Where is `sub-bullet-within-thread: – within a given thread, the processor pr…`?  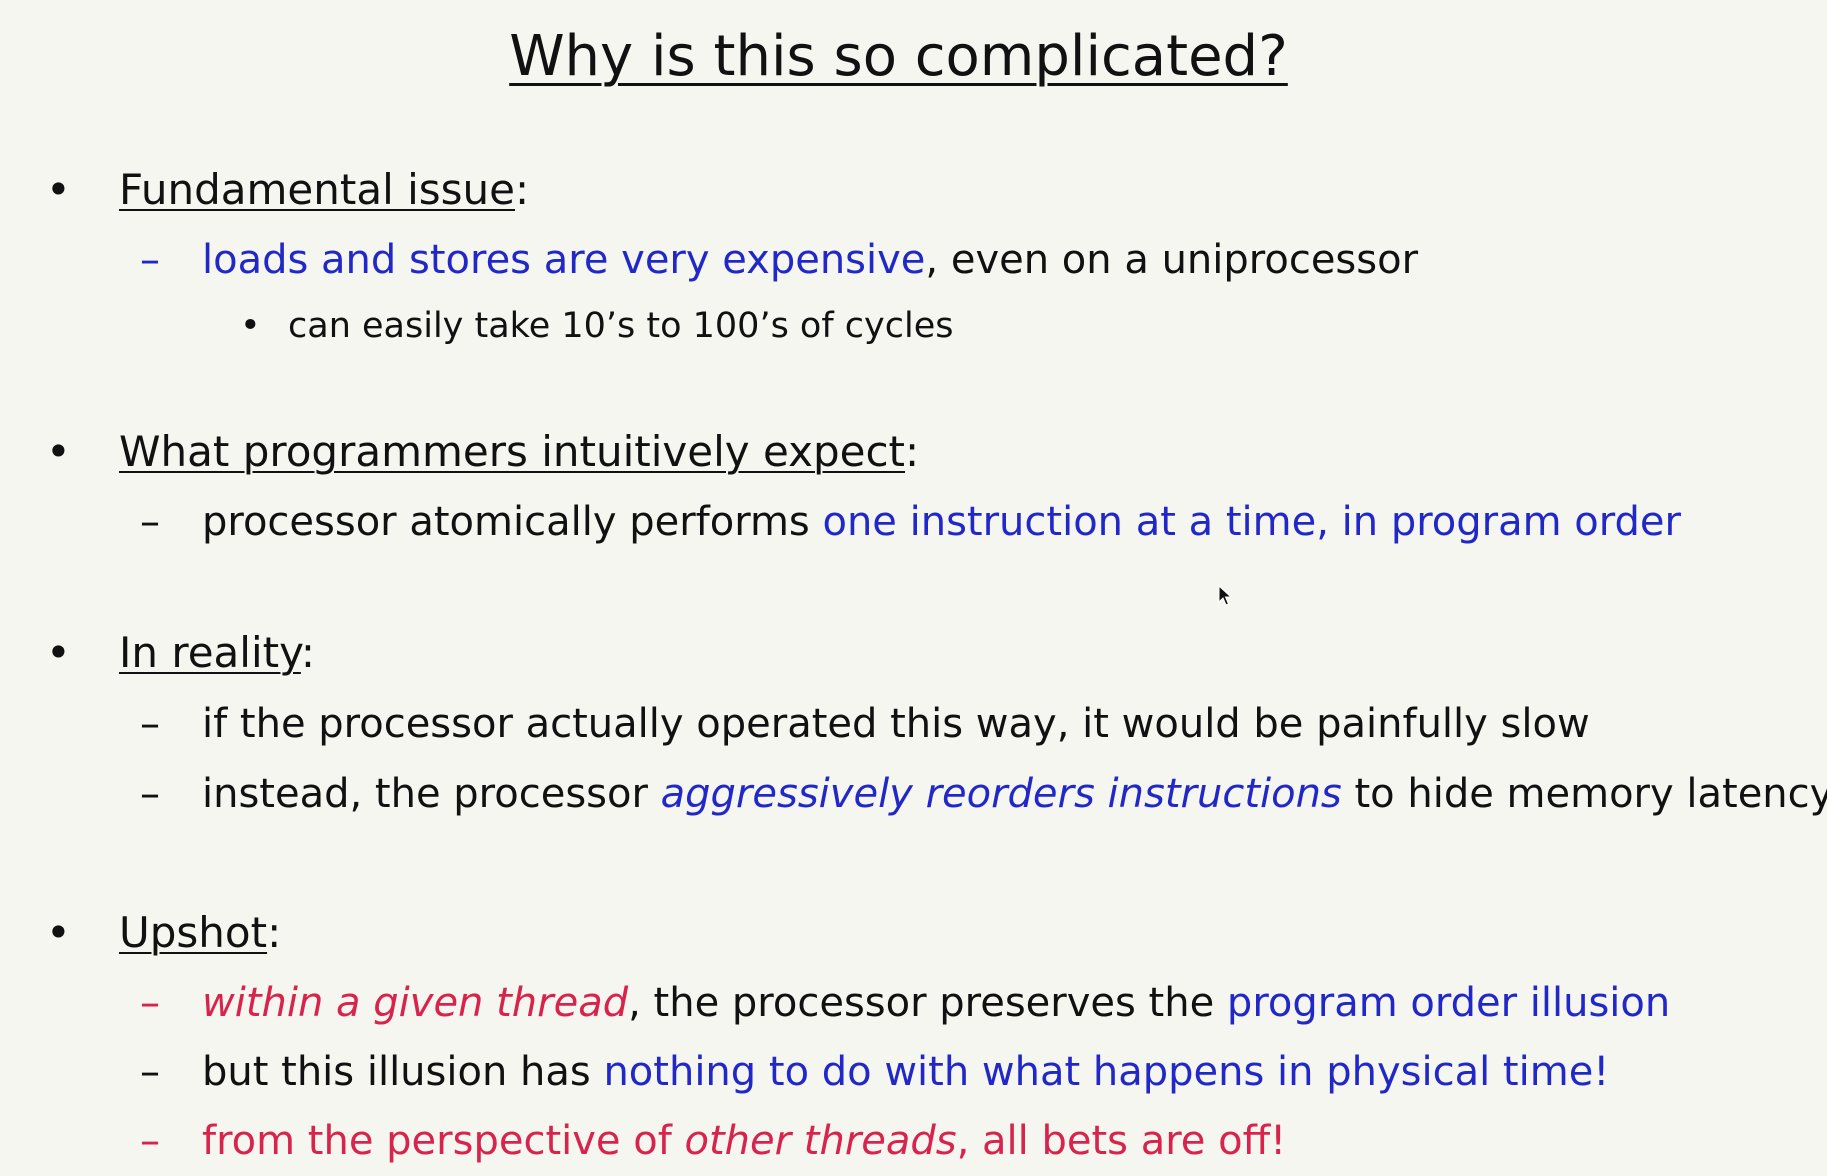 sub-bullet-within-thread: – within a given thread, the processor pr… is located at coordinates (905, 1003).